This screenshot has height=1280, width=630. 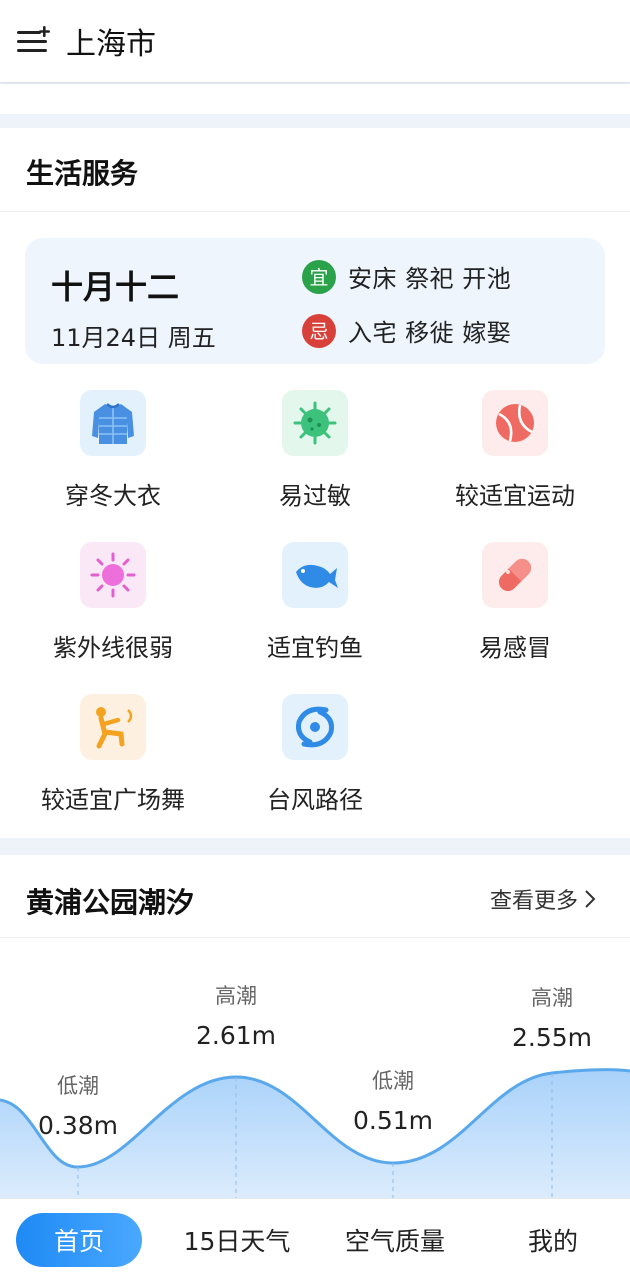 I want to click on life-item-coat: 穿冬大衣, so click(x=113, y=455).